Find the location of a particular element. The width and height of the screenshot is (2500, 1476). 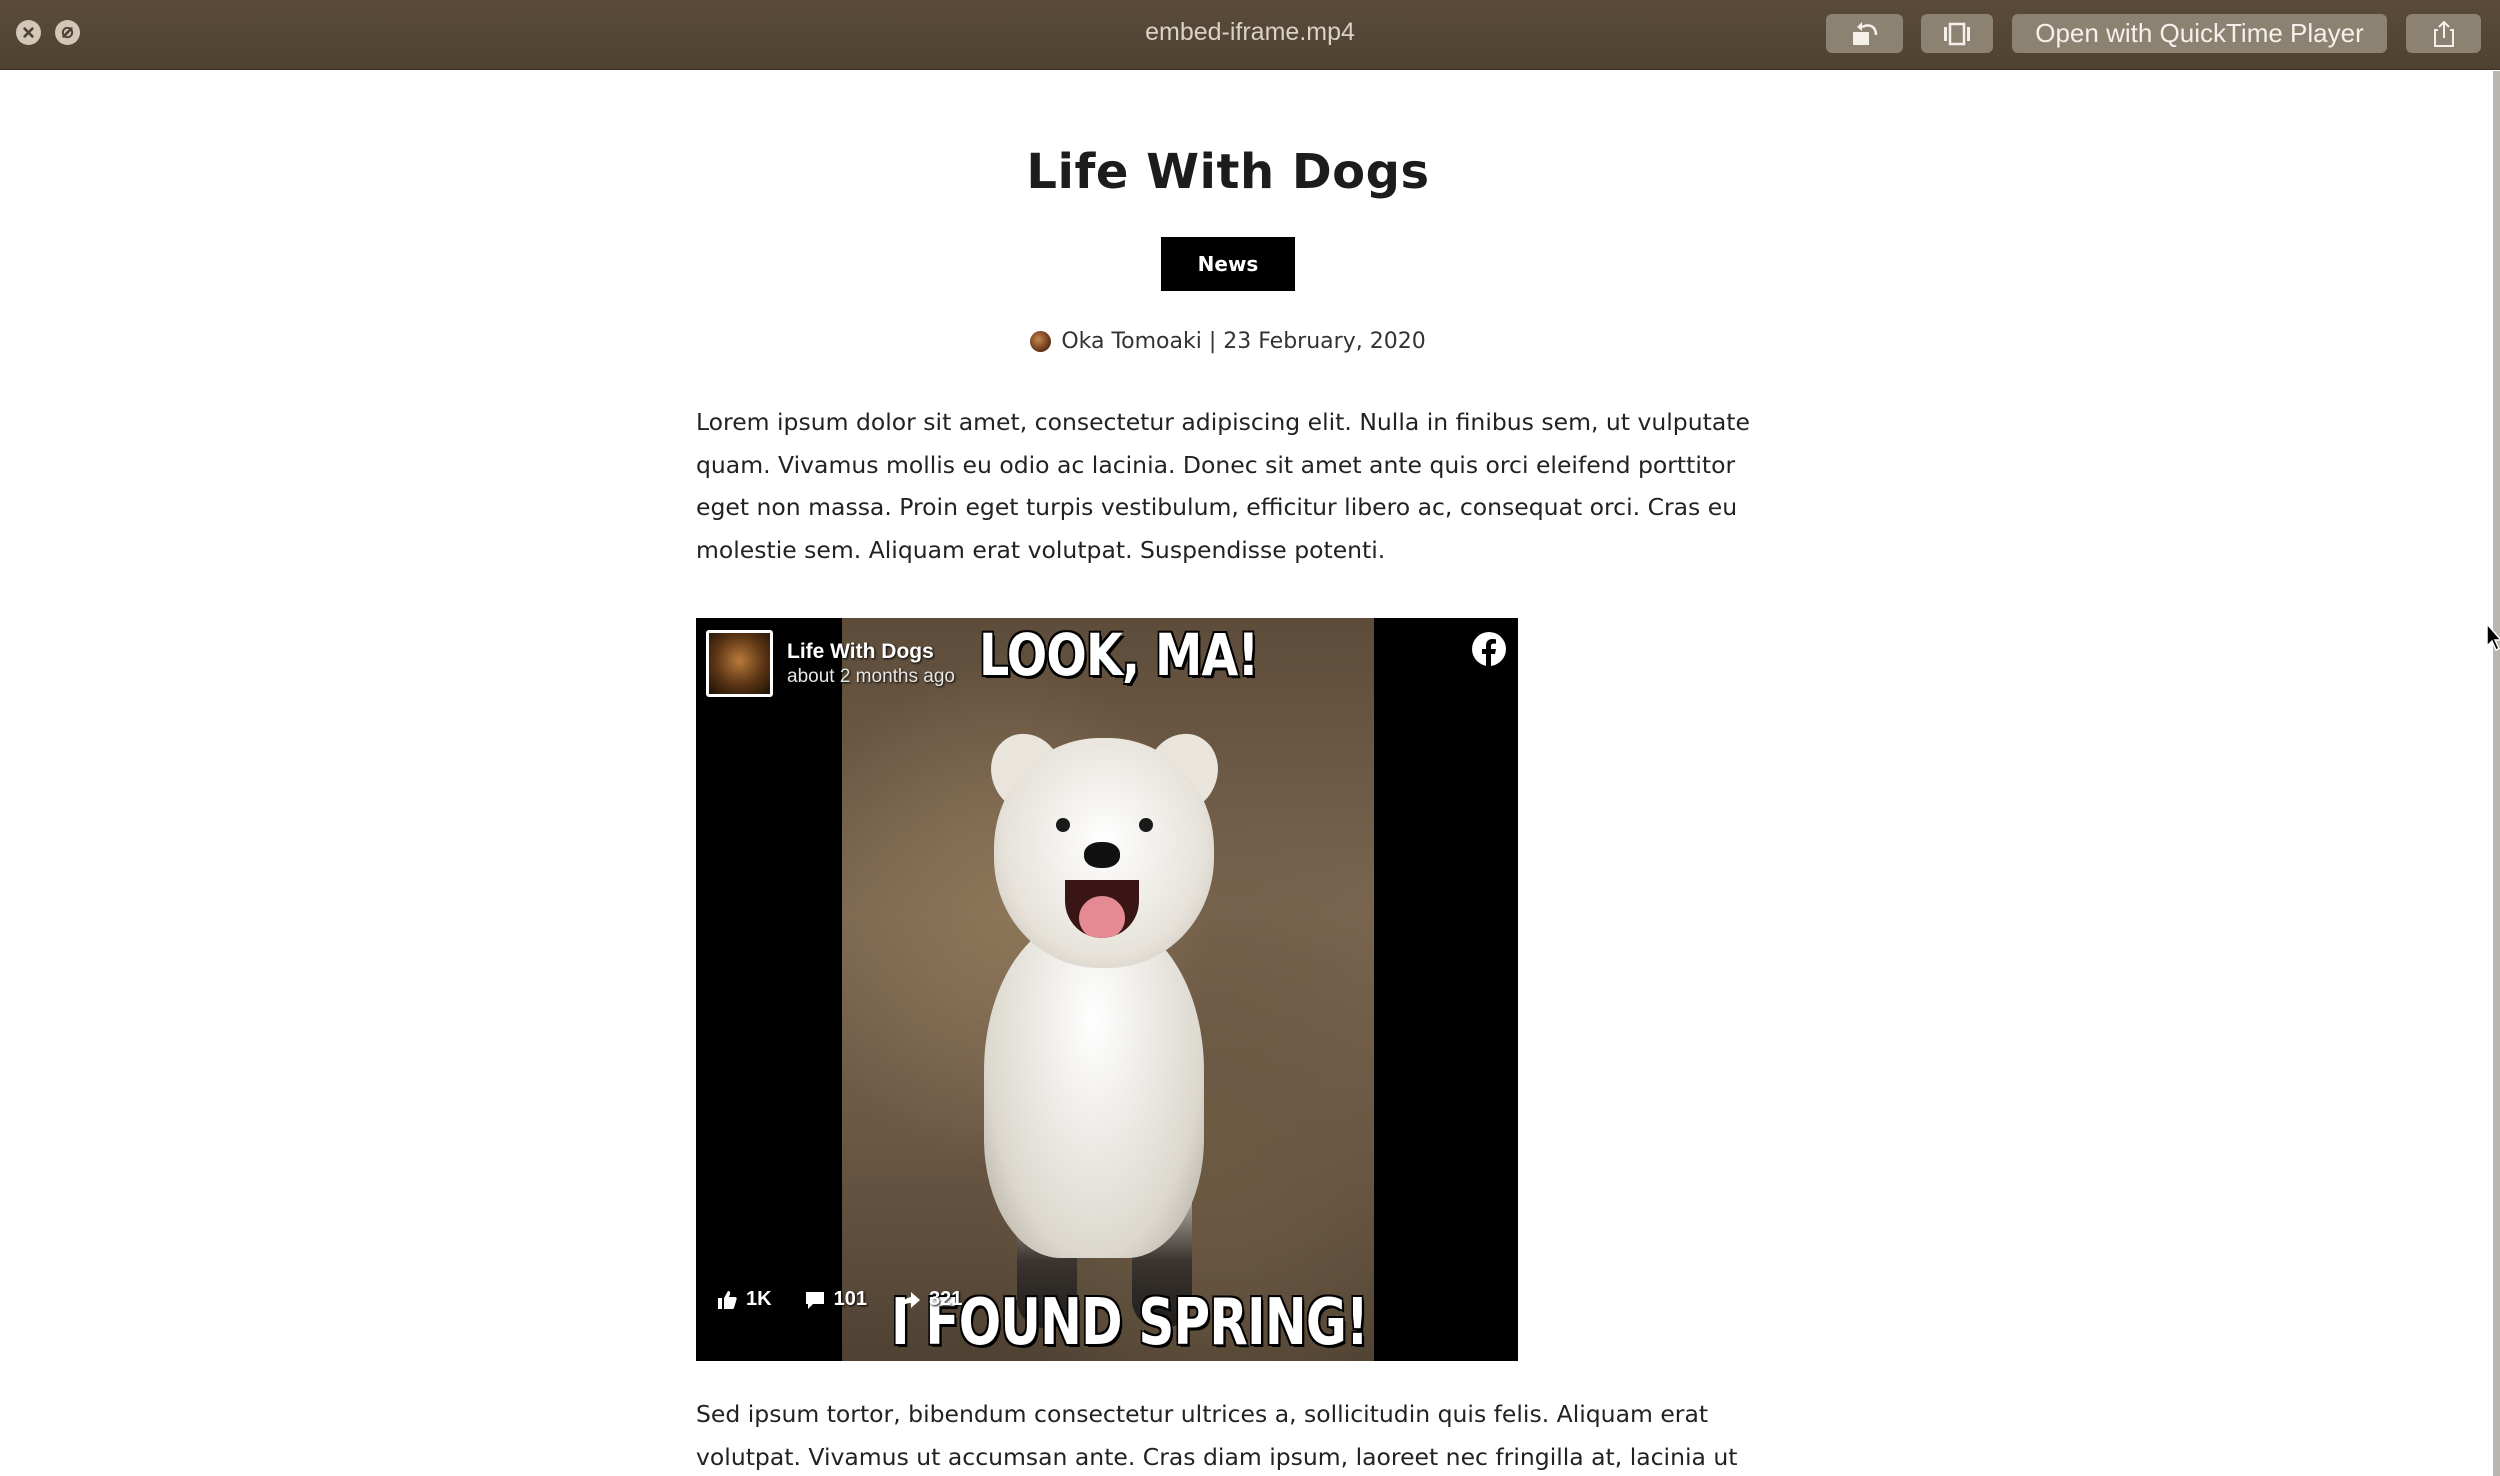

open-with-quicktime-button: Open with QuickTime Player is located at coordinates (2199, 33).